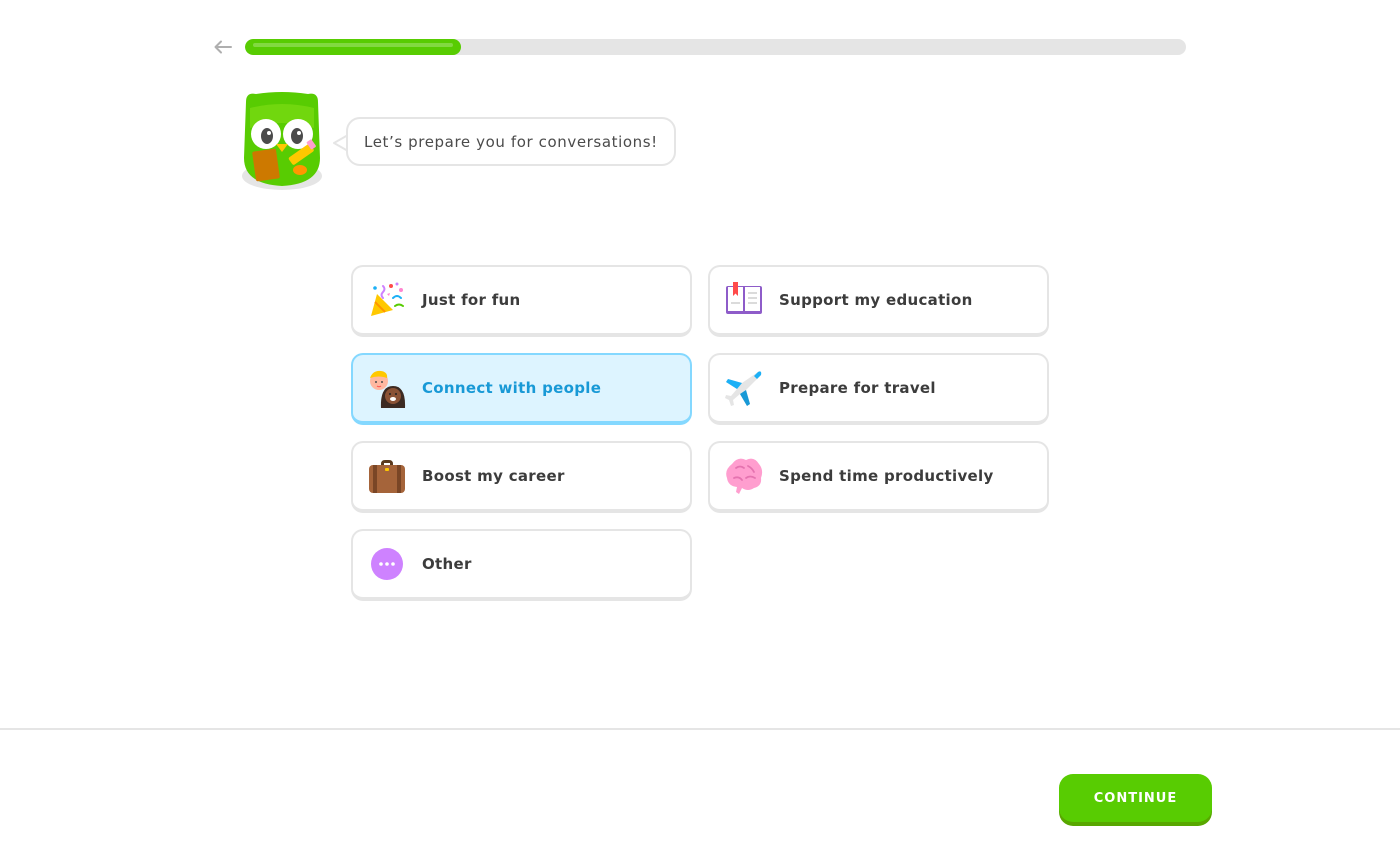 The height and width of the screenshot is (867, 1400). Describe the element at coordinates (700, 729) in the screenshot. I see `footer-divider` at that location.